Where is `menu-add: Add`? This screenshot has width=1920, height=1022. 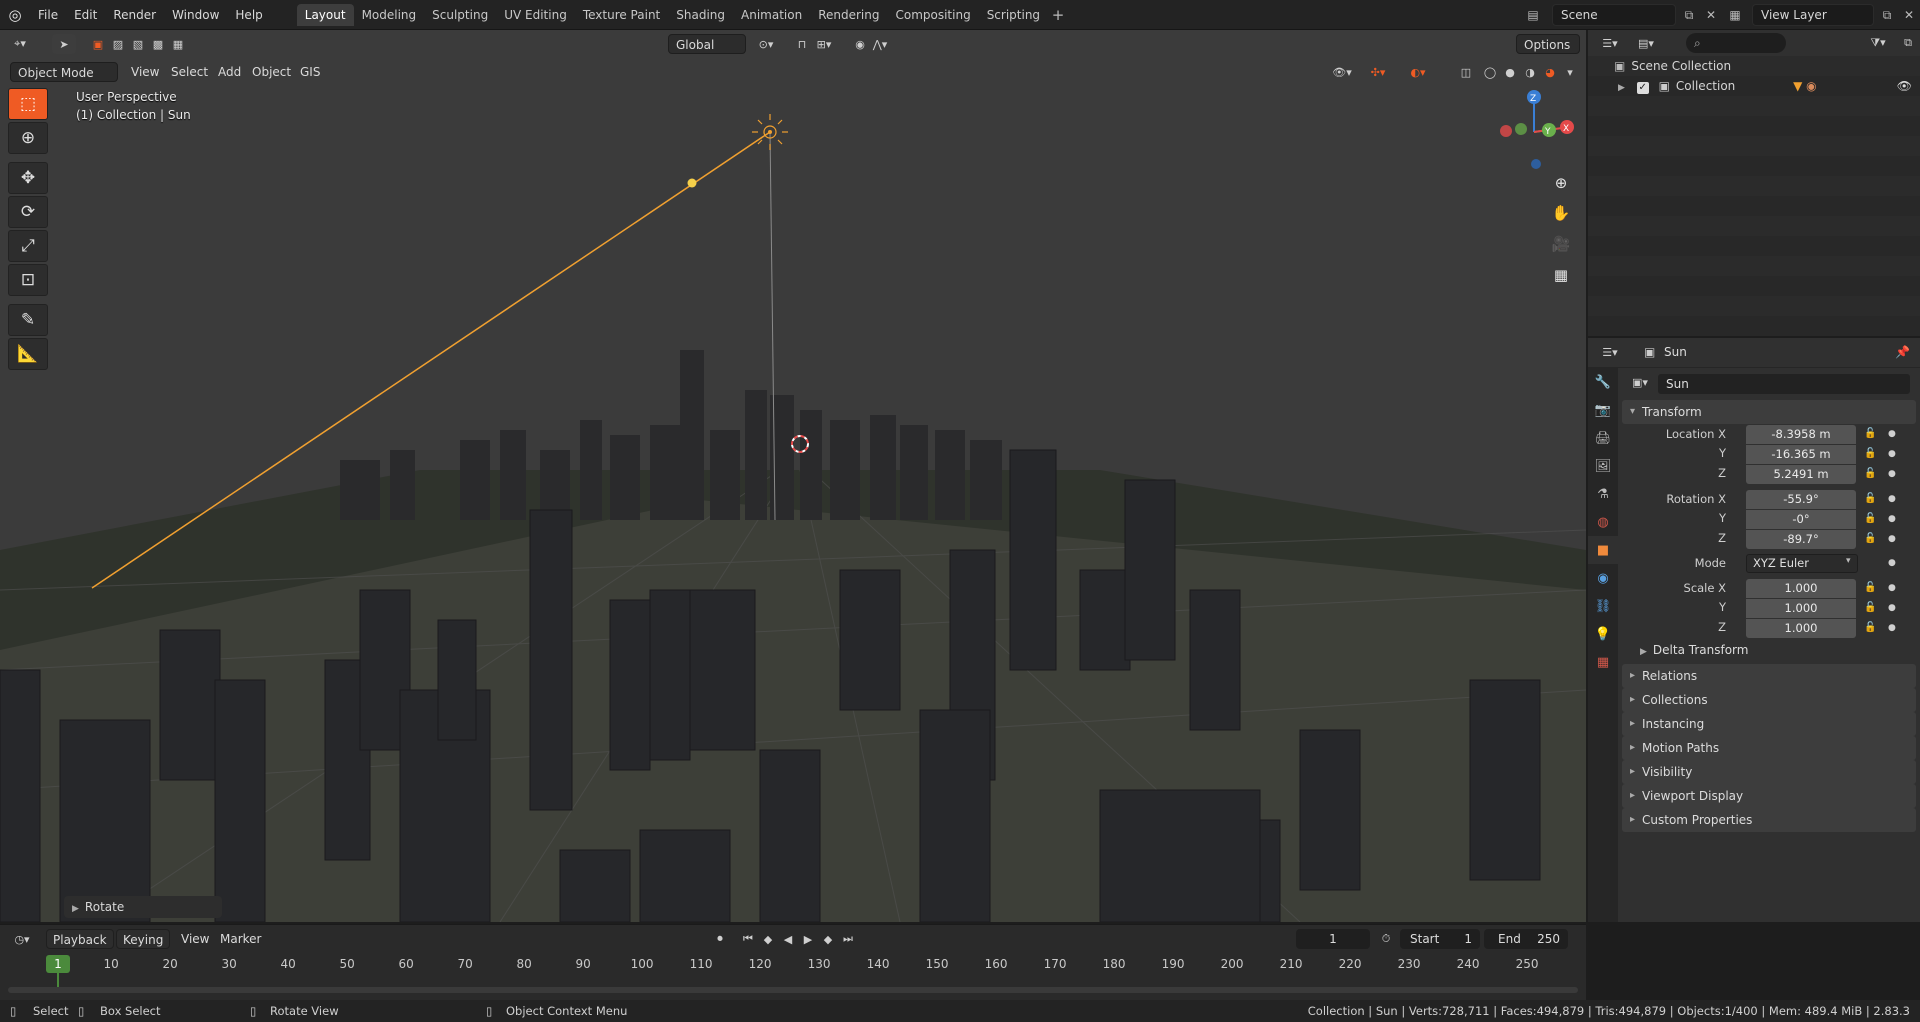 menu-add: Add is located at coordinates (229, 72).